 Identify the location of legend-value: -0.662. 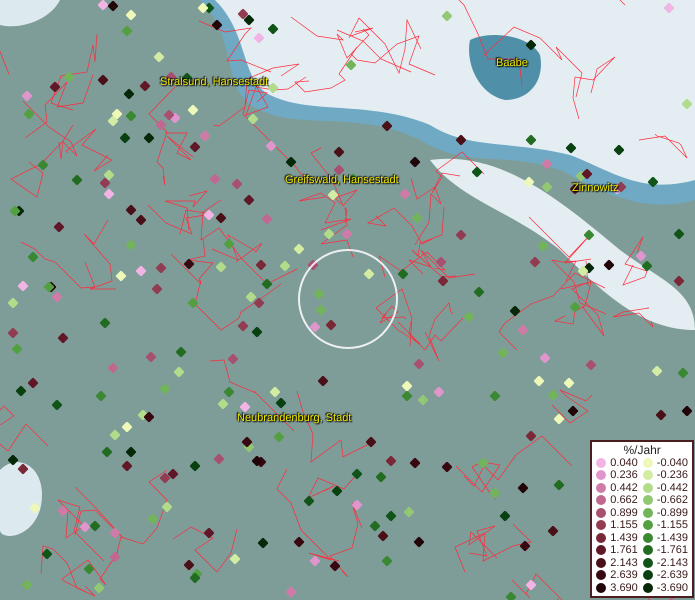
(672, 500).